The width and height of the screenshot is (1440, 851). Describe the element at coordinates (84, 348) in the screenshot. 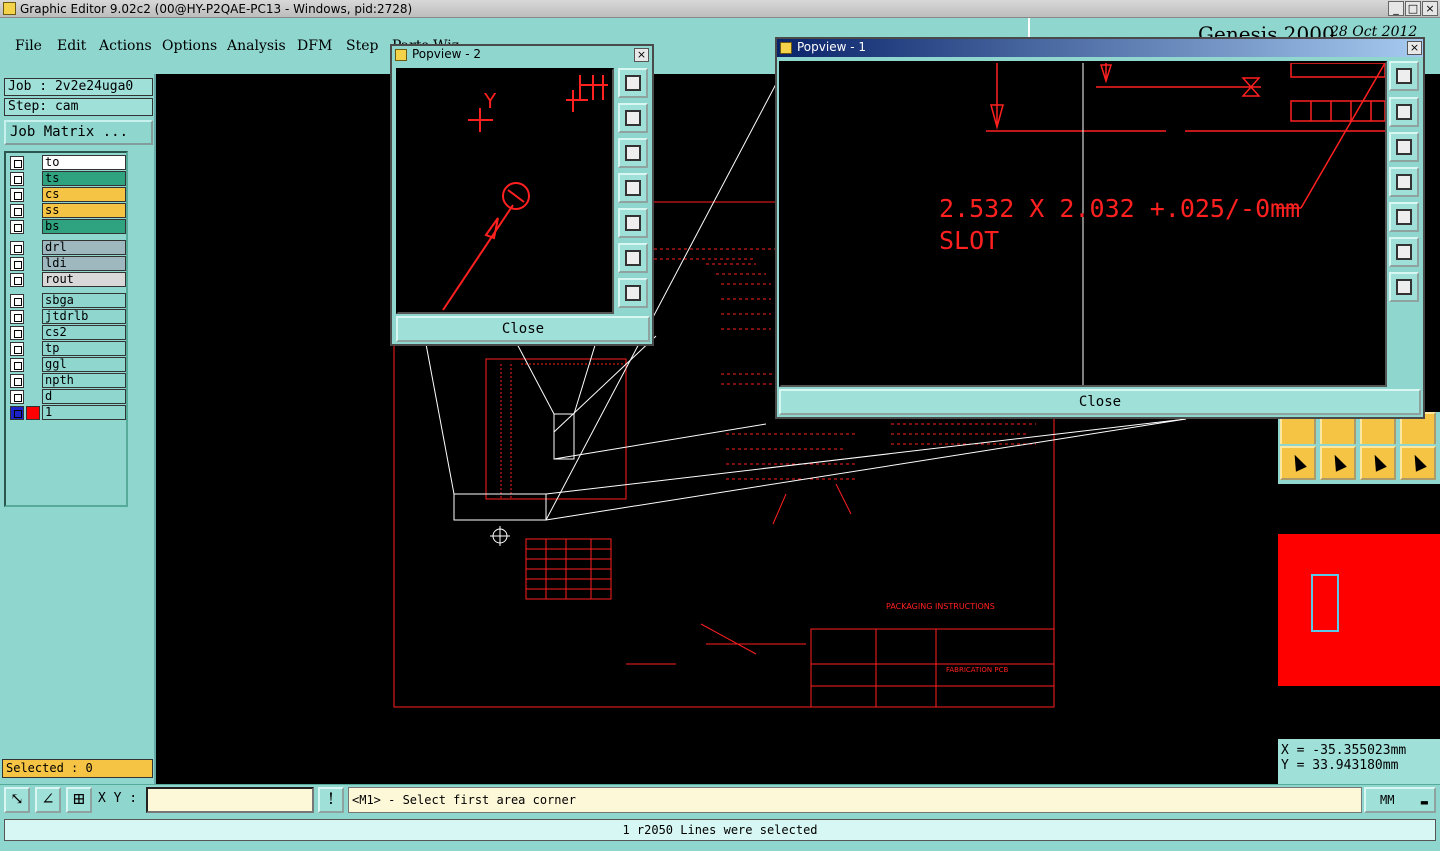

I see `layer-name: tp` at that location.